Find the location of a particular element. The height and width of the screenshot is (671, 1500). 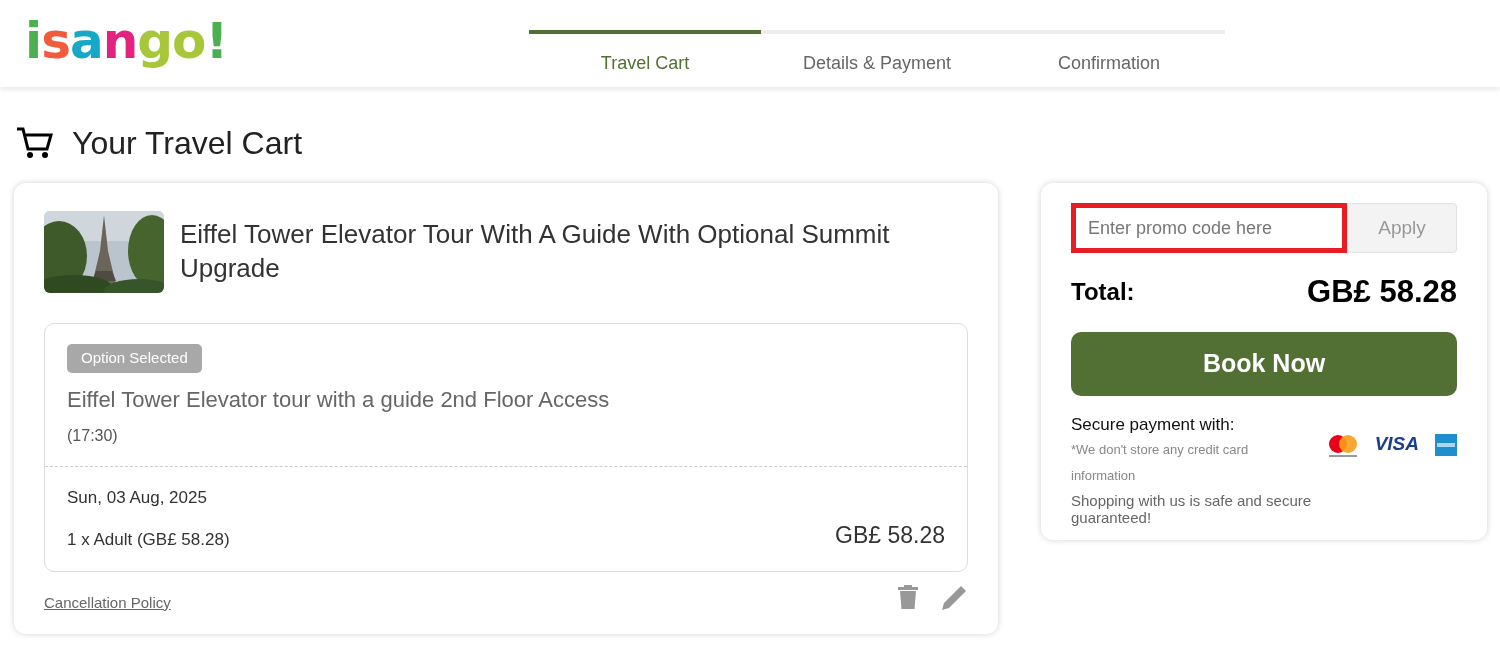

total-price: GB£ 58.28 is located at coordinates (1382, 292).